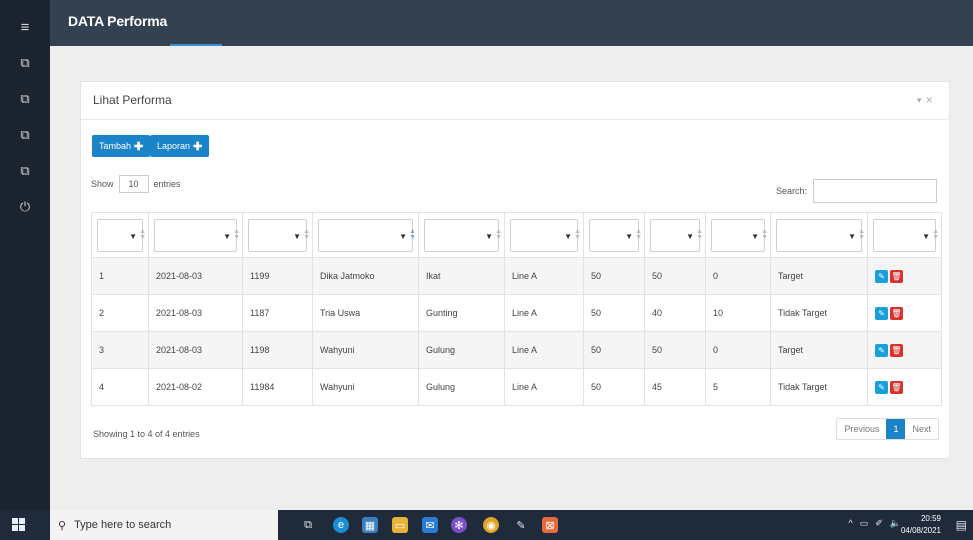 The height and width of the screenshot is (540, 973). Describe the element at coordinates (174, 146) in the screenshot. I see `report-button-label: Laporan` at that location.